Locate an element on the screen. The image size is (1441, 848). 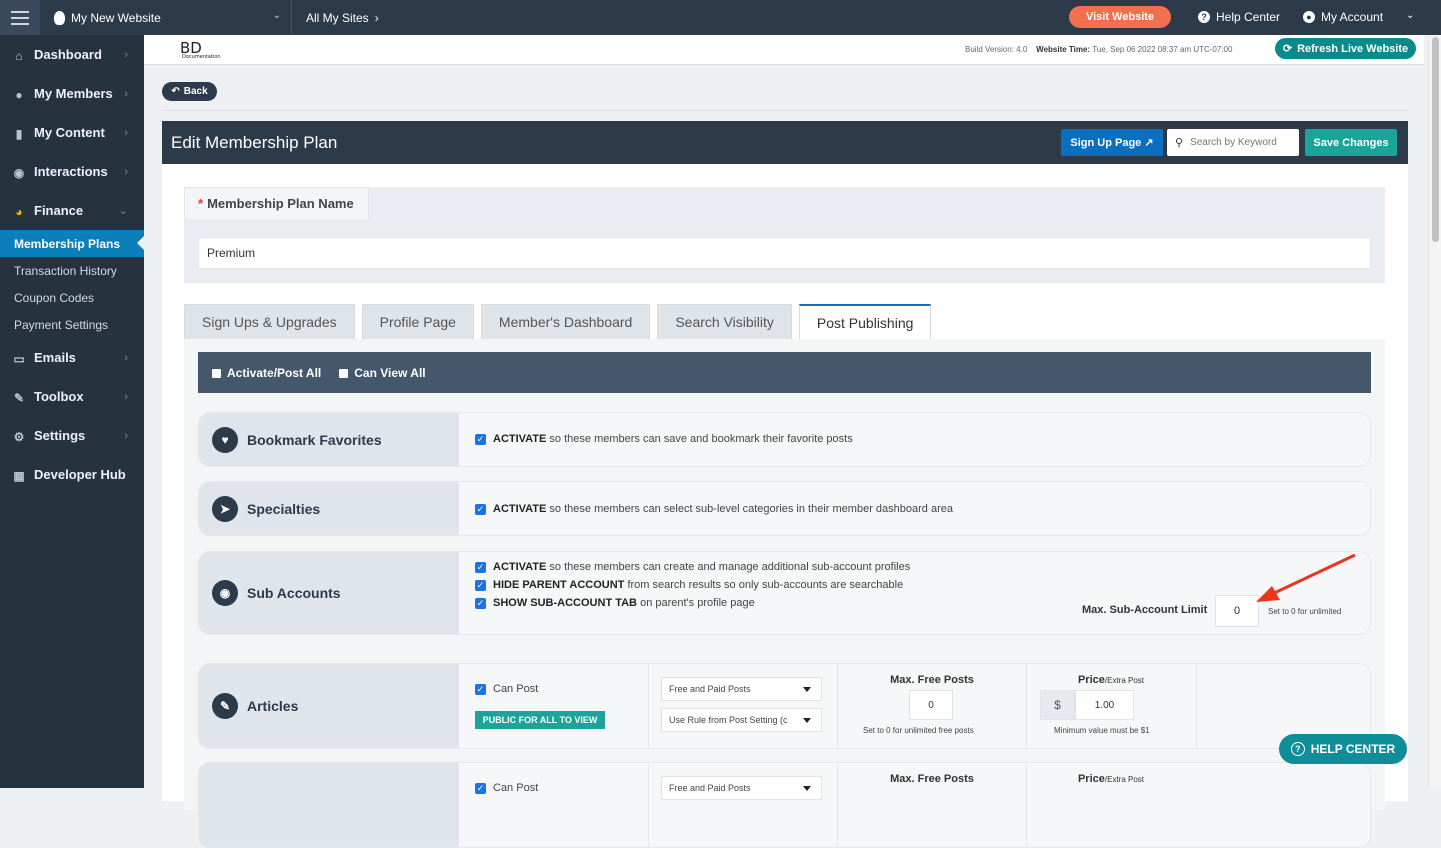
sidebar-item-label: My Members is located at coordinates (73, 93).